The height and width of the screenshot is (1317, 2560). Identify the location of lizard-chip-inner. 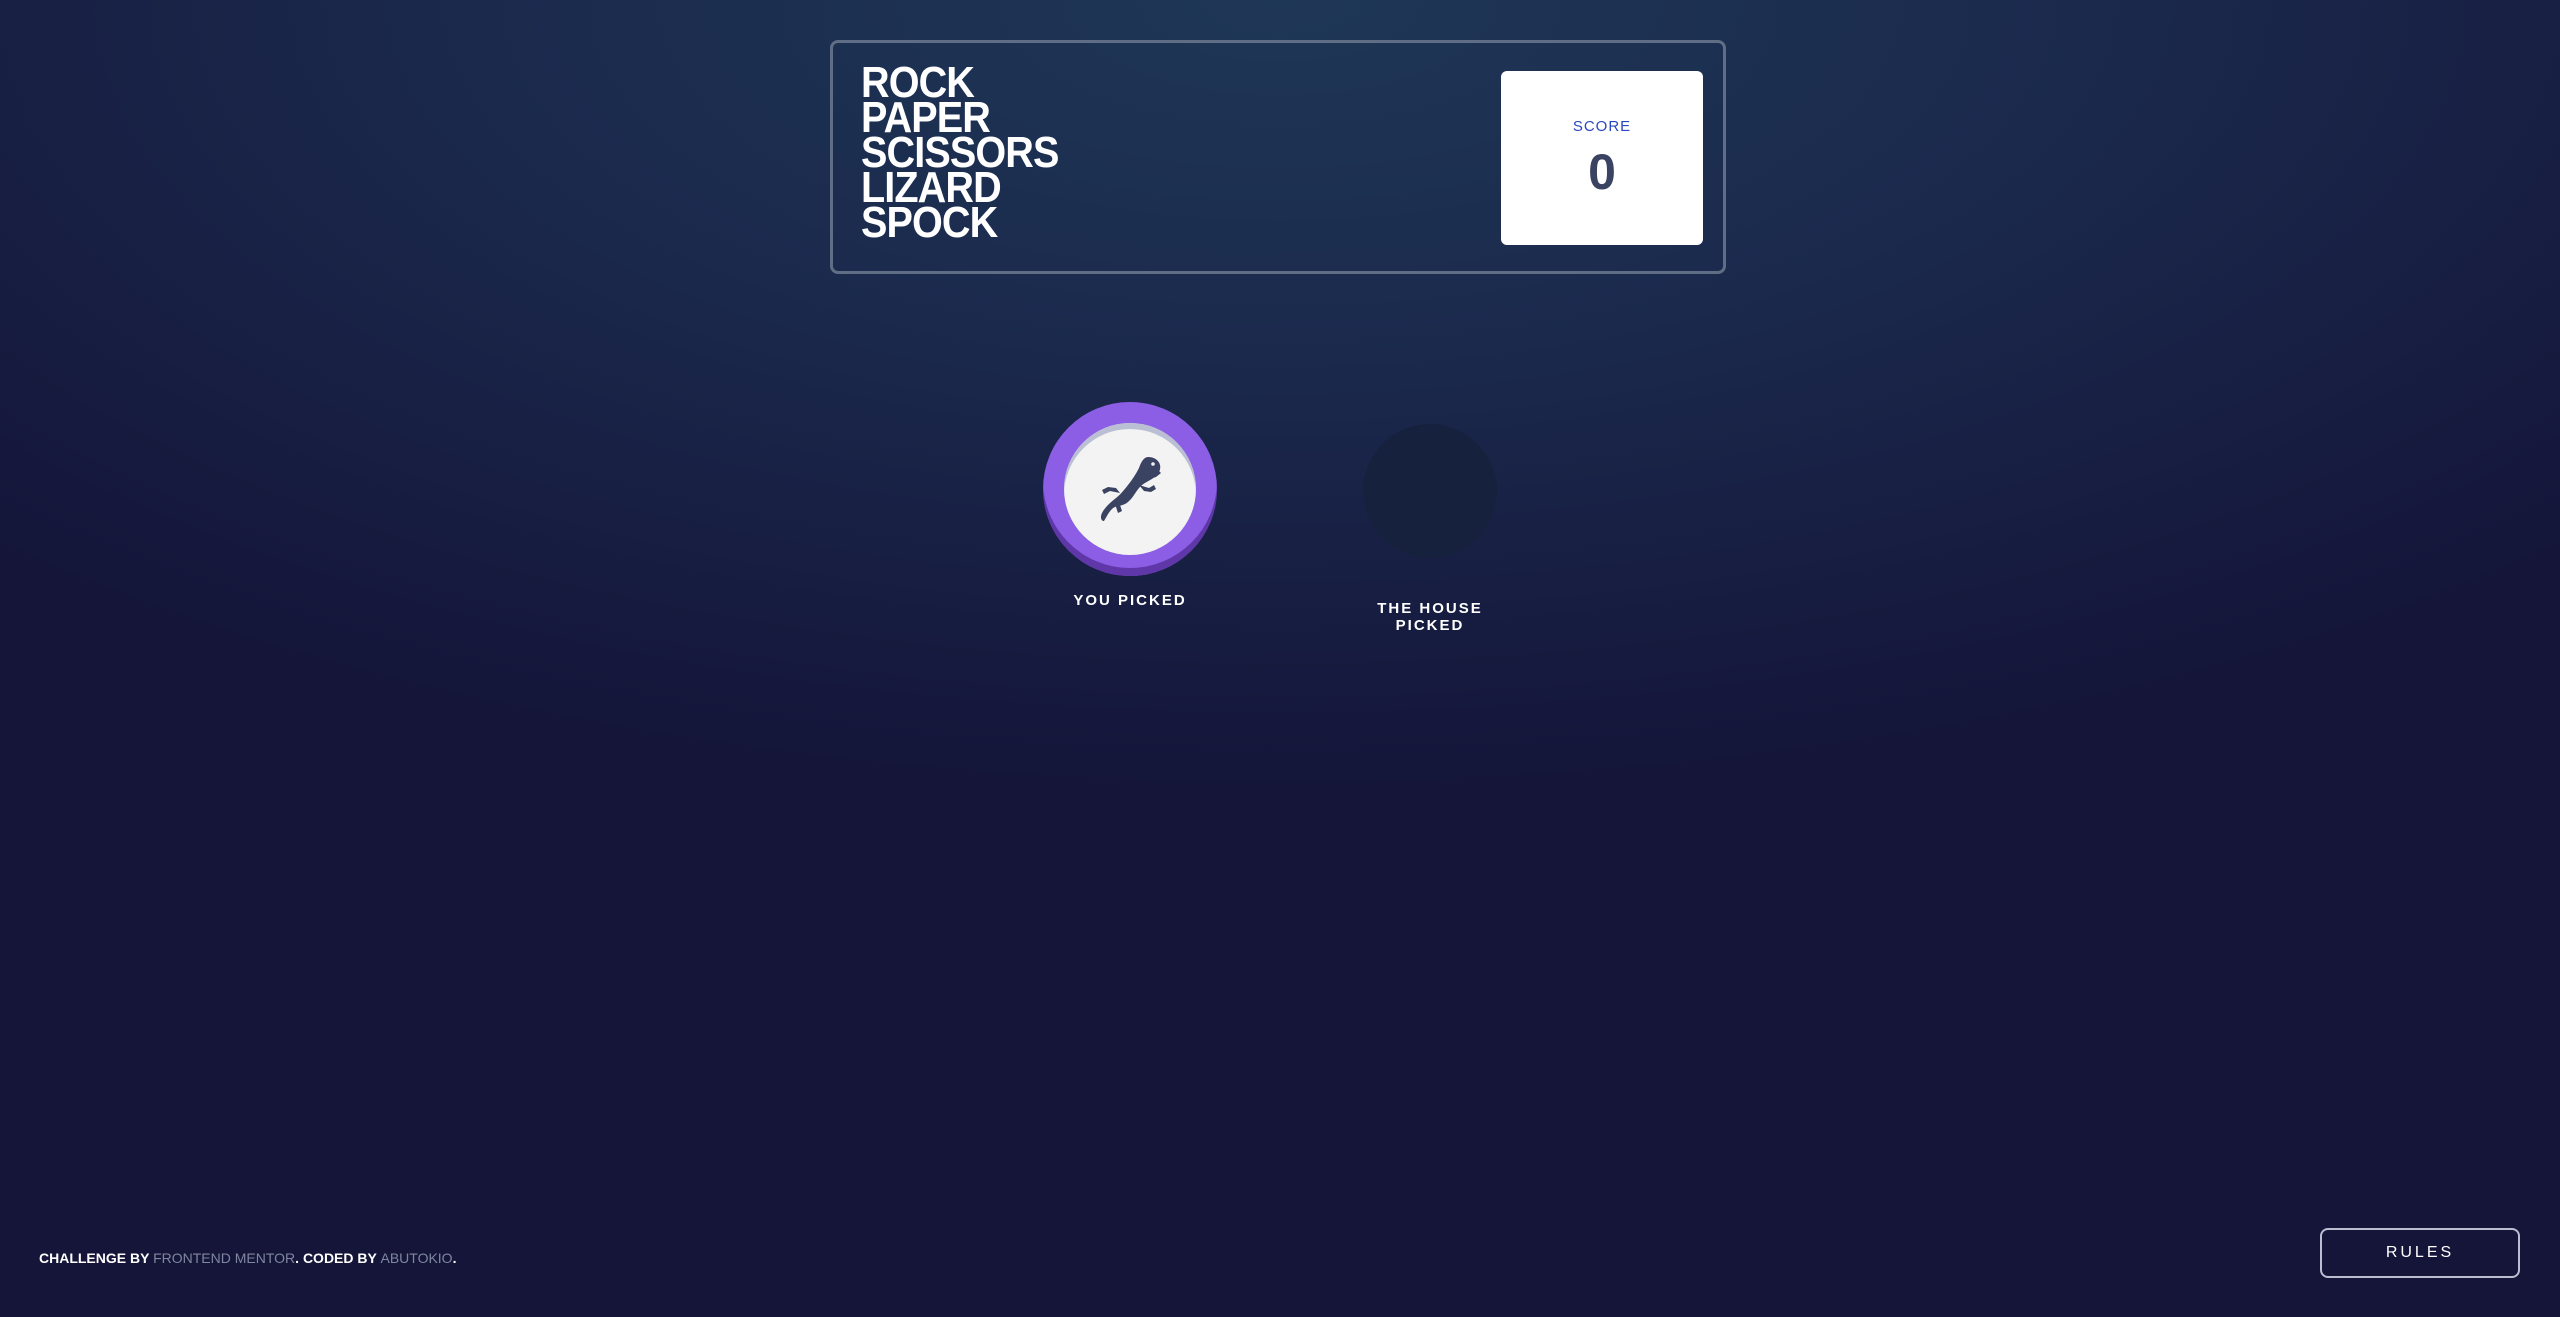
(1130, 489).